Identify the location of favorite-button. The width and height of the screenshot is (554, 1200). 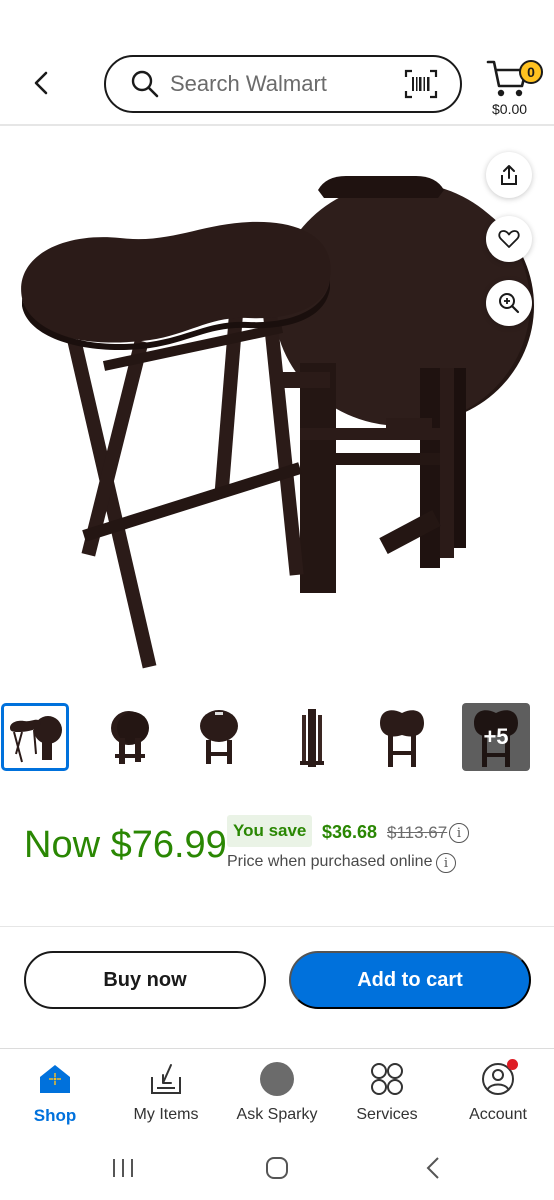
(509, 239).